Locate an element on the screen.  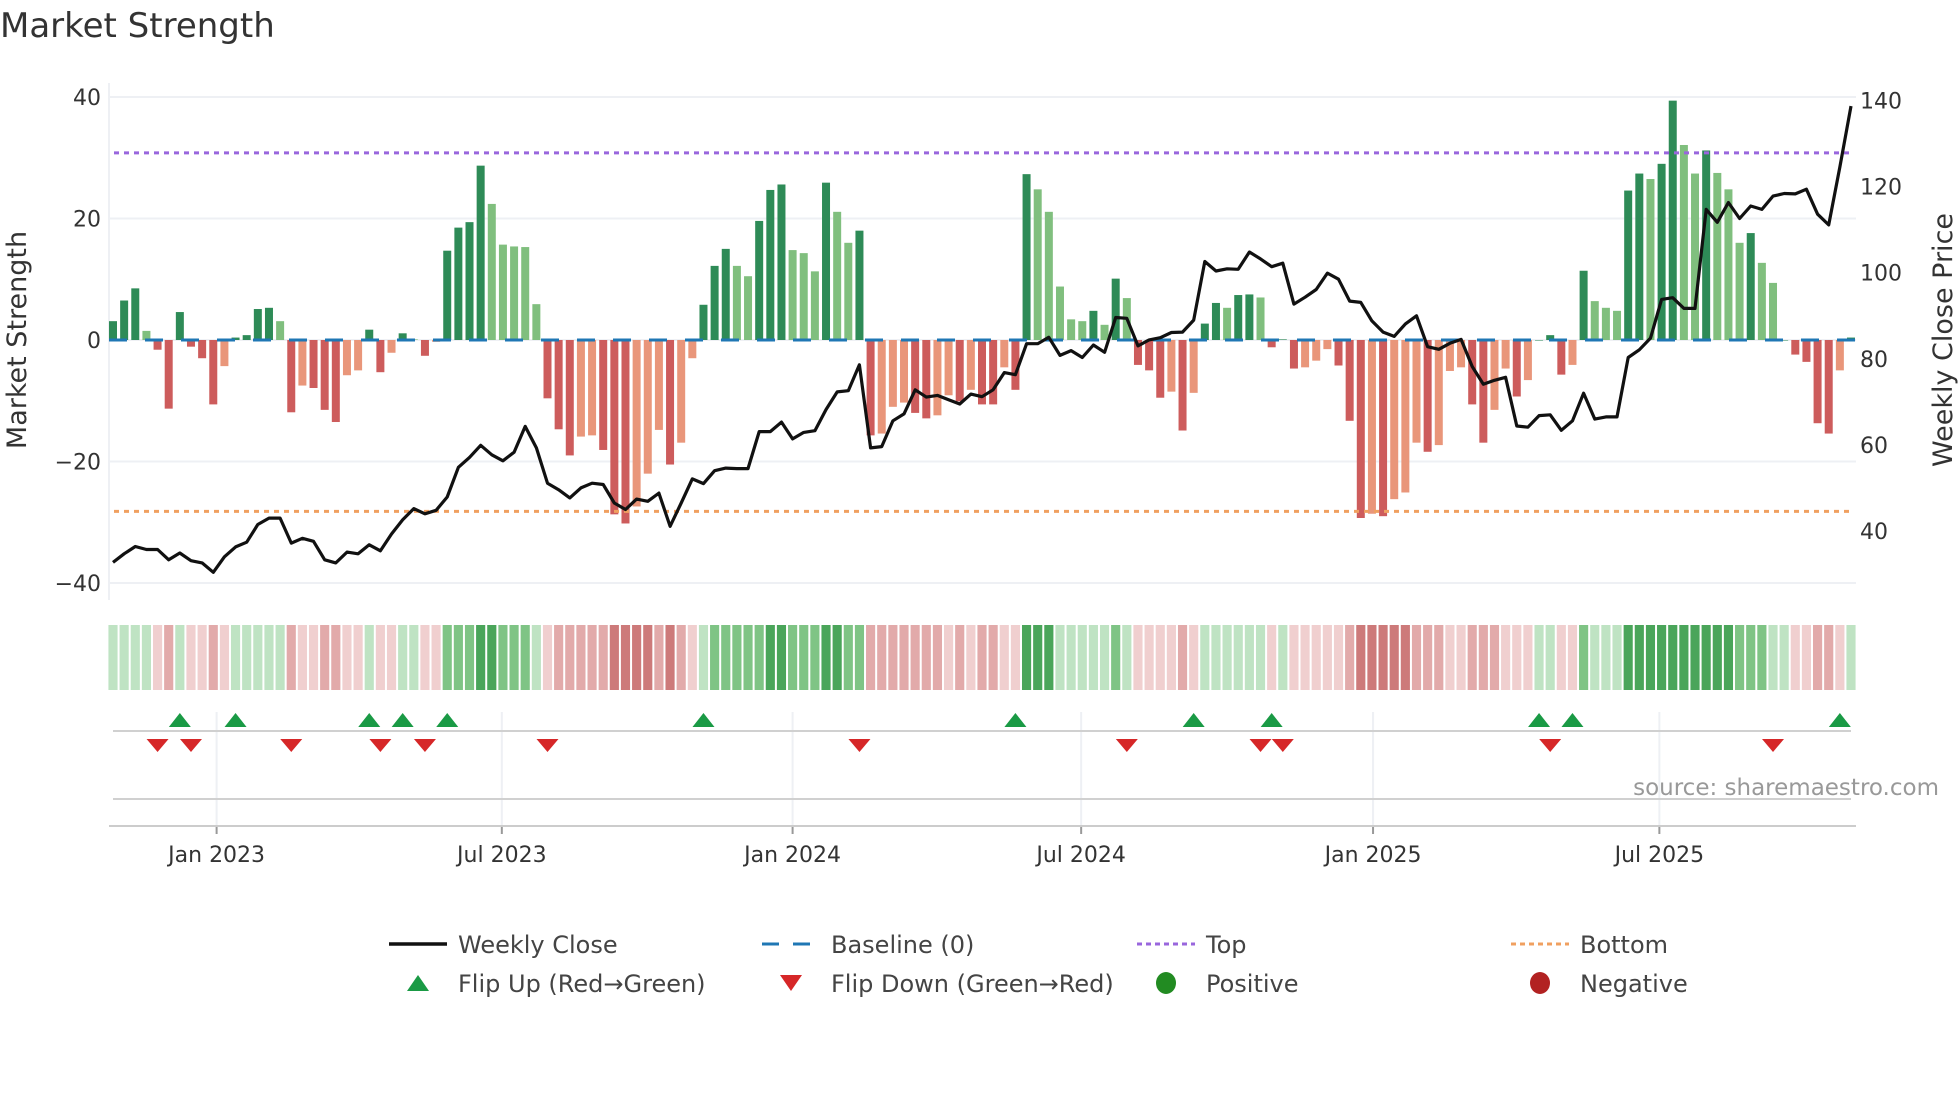
x-tick-label: Jul 2025 is located at coordinates (1659, 855).